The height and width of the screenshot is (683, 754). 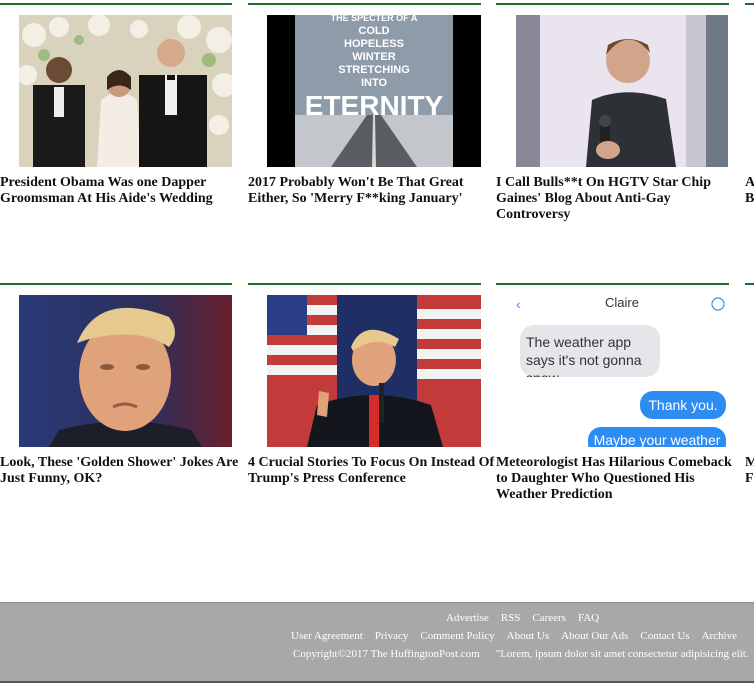 I want to click on title-fragment: F, so click(x=749, y=478).